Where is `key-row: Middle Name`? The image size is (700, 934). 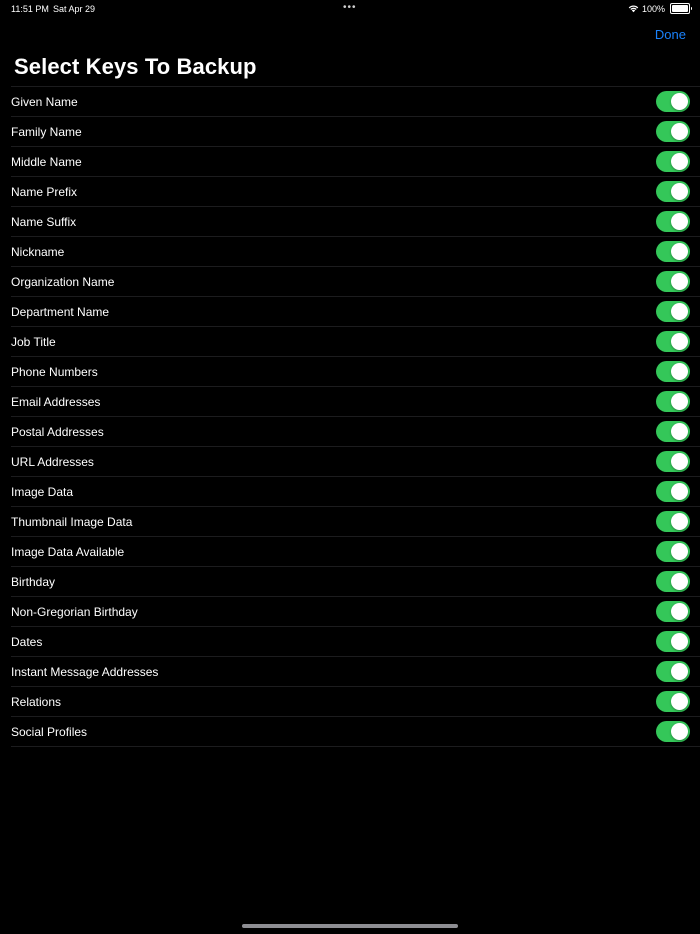
key-row: Middle Name is located at coordinates (355, 162).